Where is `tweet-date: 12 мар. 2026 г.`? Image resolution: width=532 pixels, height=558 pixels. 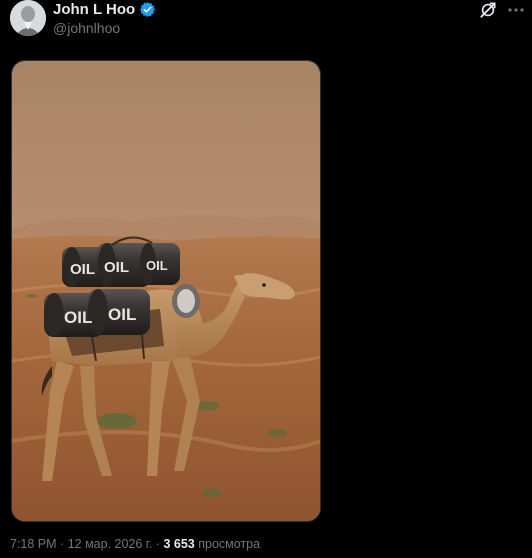 tweet-date: 12 мар. 2026 г. is located at coordinates (110, 544).